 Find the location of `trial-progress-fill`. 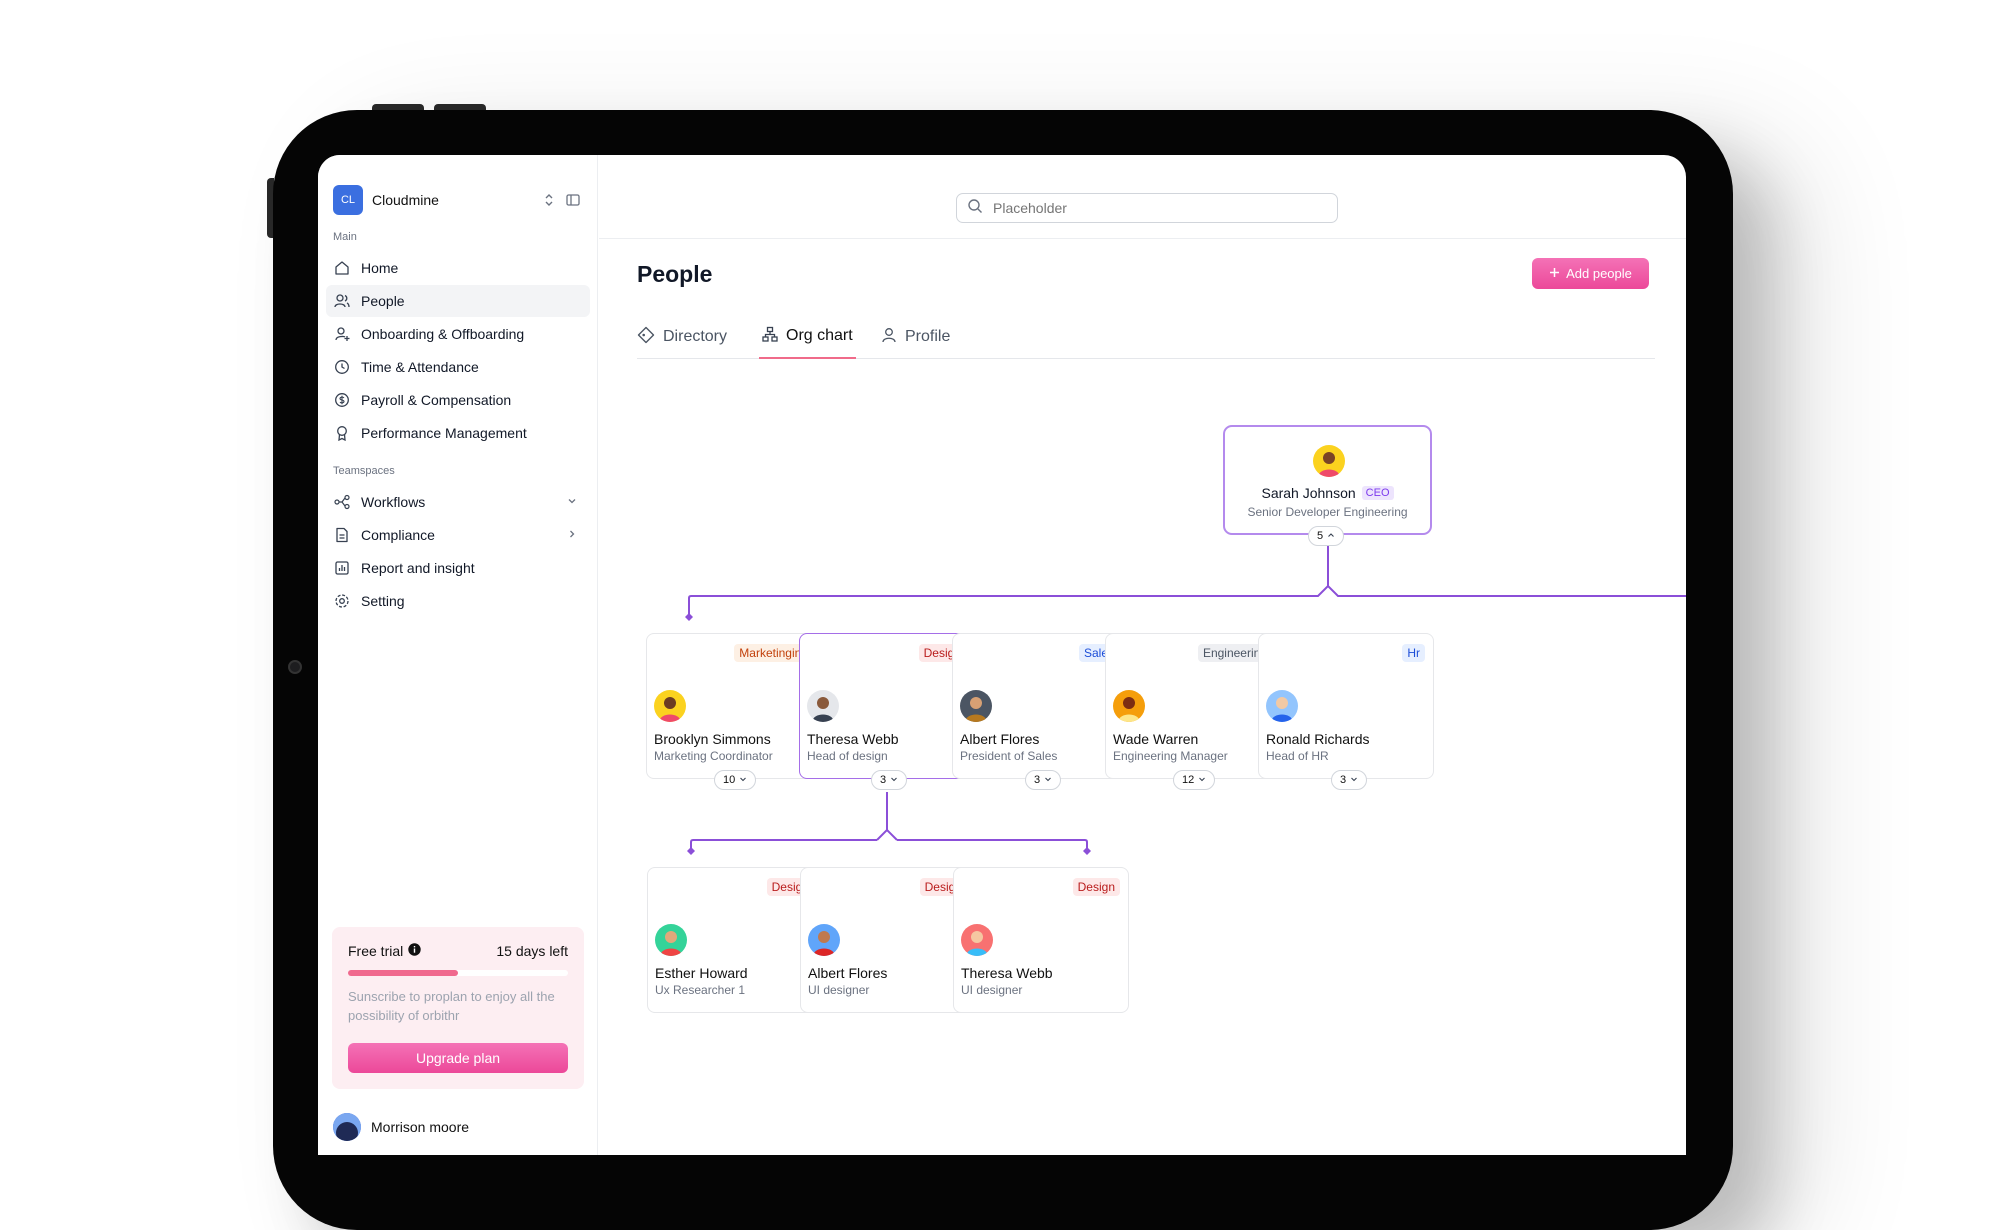

trial-progress-fill is located at coordinates (403, 973).